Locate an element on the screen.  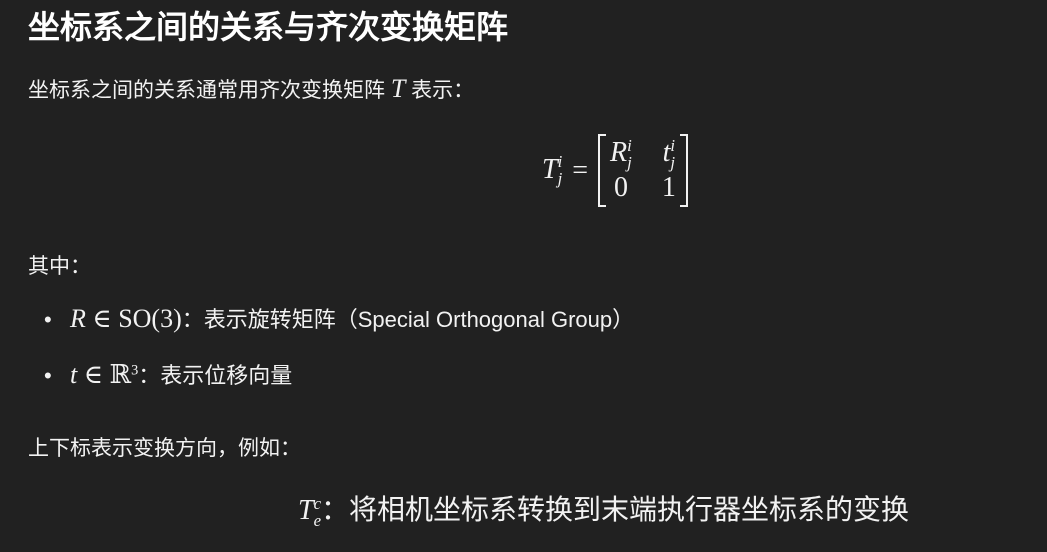
matrix-lhs: Tij is located at coordinates (552, 170).